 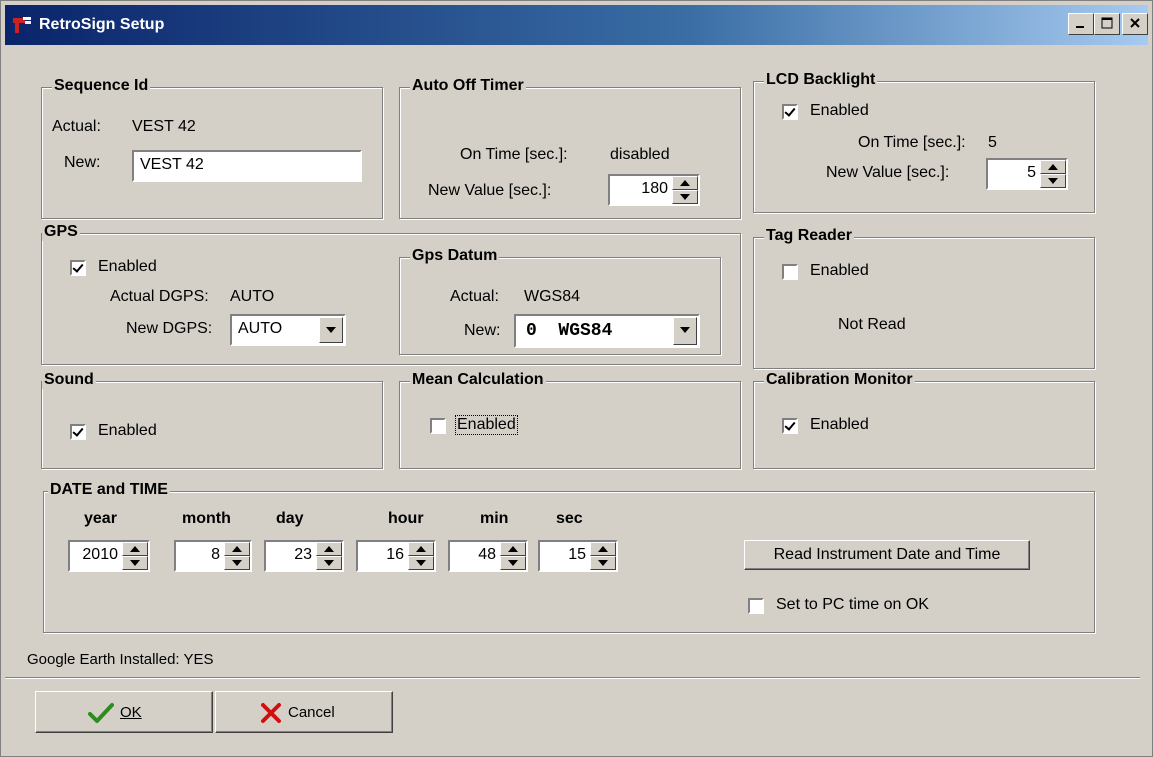 I want to click on cancel-button: Cancel, so click(x=304, y=712).